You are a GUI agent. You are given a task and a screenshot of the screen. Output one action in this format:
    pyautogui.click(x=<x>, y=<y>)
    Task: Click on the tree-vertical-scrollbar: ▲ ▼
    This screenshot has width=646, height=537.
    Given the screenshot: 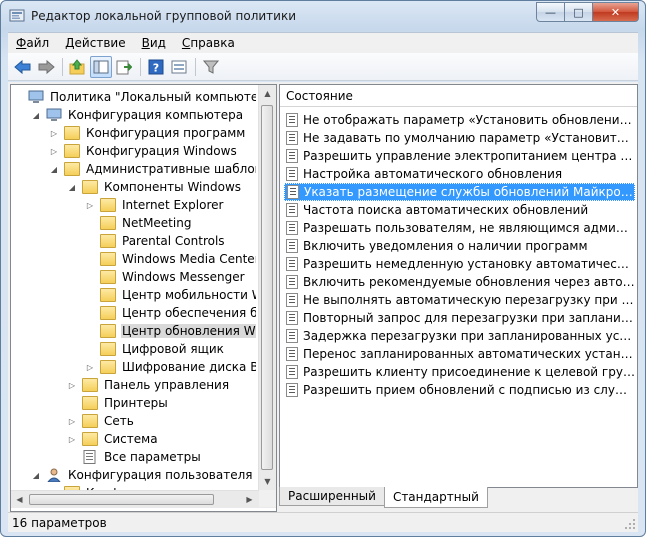 What is the action you would take?
    pyautogui.click(x=267, y=287)
    